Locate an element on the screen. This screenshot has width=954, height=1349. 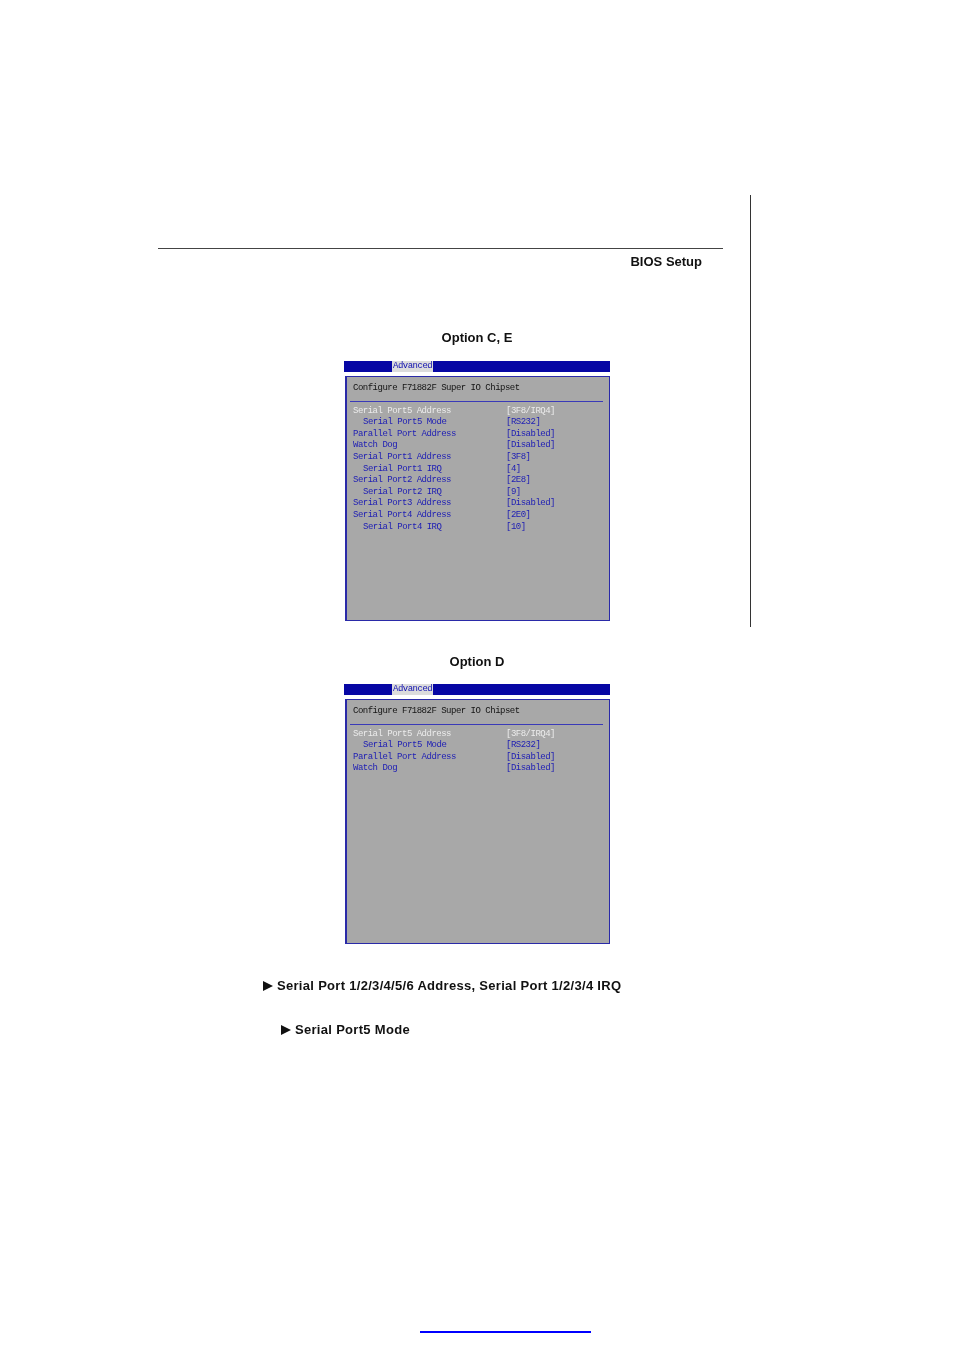
page-header-title: BIOS Setup is located at coordinates (666, 261).